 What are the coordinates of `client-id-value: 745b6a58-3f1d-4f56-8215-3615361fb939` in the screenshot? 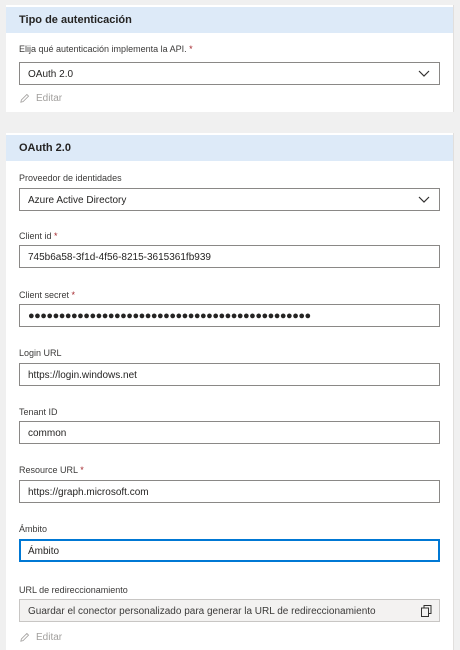 It's located at (119, 257).